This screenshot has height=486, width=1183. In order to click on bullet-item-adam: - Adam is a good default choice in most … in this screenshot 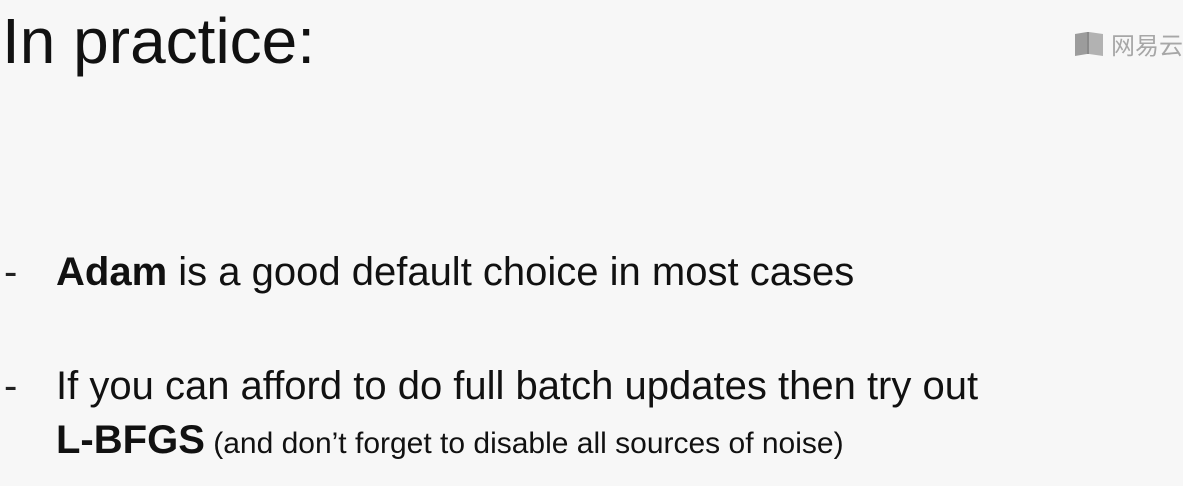, I will do `click(591, 272)`.